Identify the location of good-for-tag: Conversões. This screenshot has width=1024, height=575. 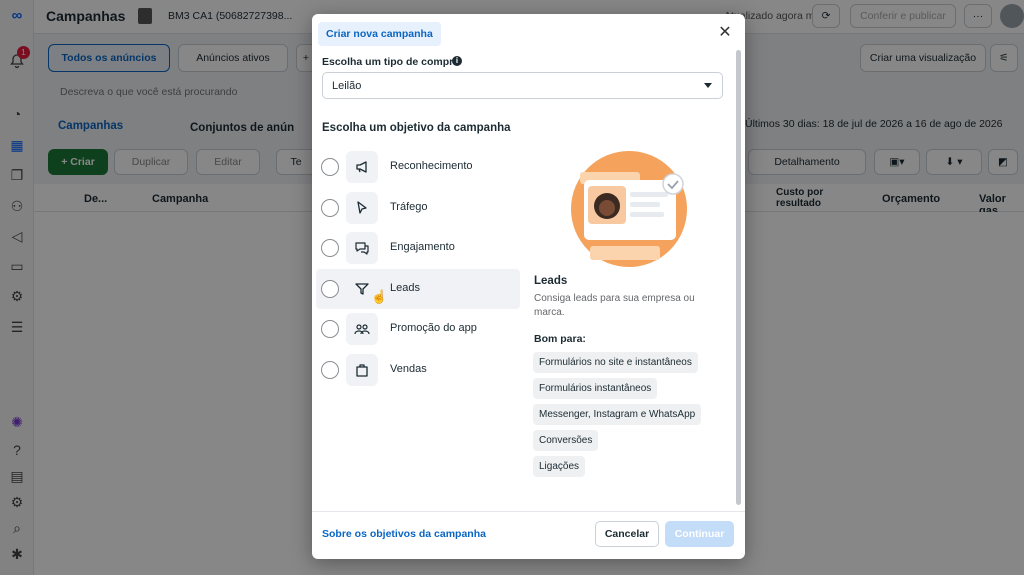
(566, 440).